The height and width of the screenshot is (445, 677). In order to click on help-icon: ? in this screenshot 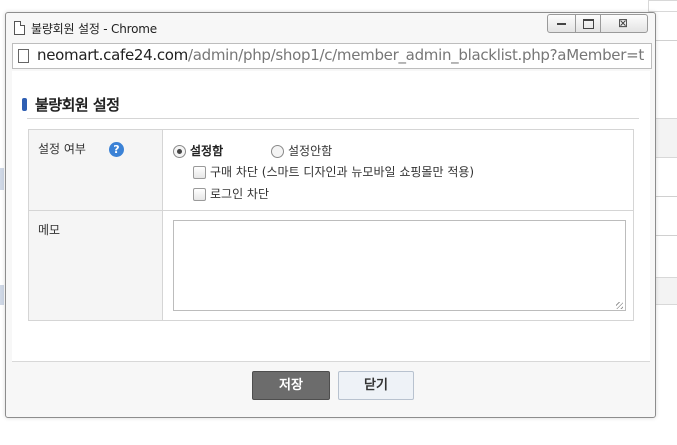, I will do `click(116, 149)`.